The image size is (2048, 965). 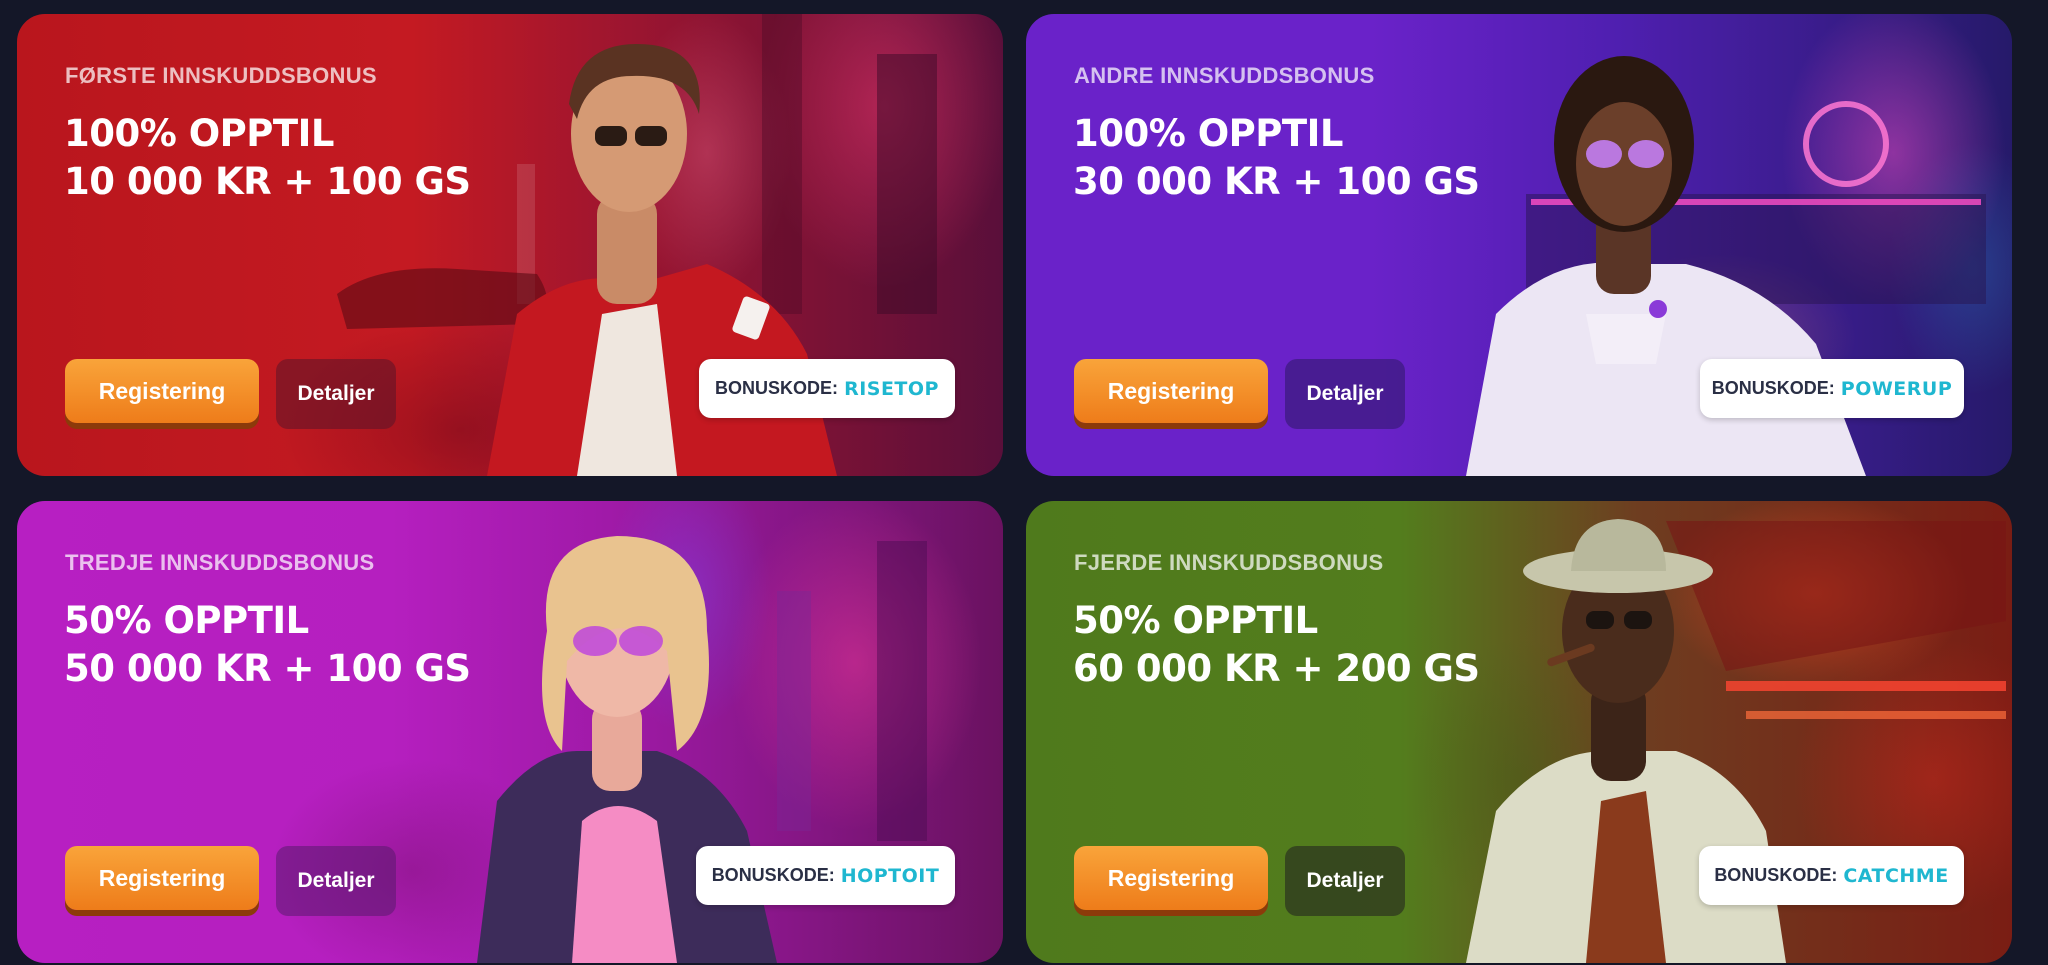 I want to click on bonus-code-badge: BONUSKODE: HOPTOIT, so click(x=825, y=875).